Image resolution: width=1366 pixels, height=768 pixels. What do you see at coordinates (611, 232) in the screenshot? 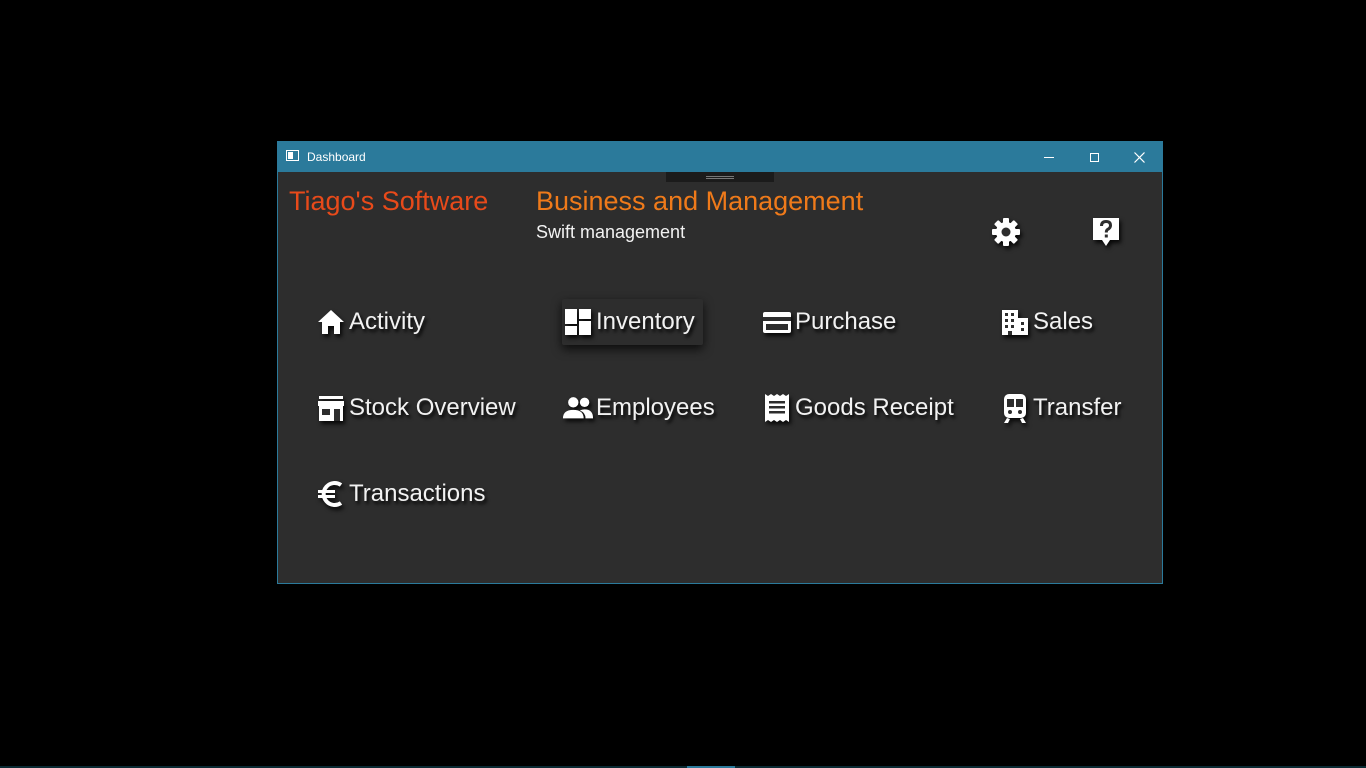
I see `app-subtitle: Swift management` at bounding box center [611, 232].